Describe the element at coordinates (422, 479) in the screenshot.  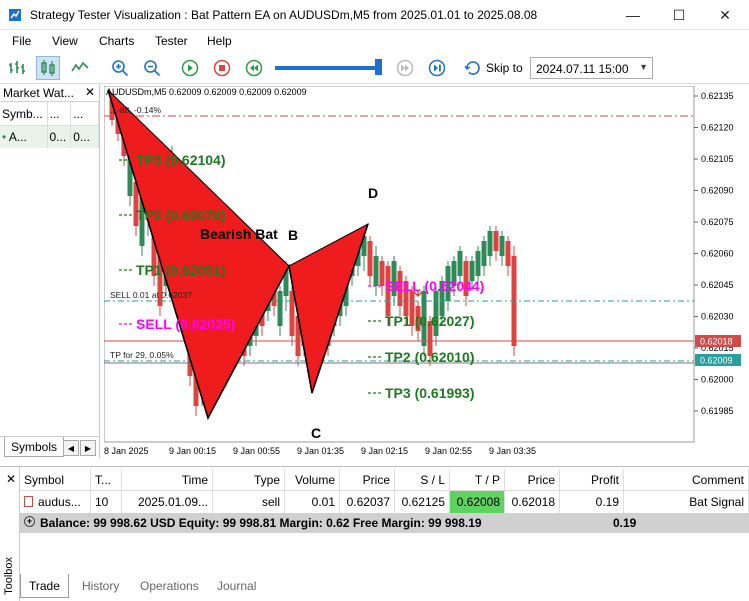
I see `column-sl: S / L` at that location.